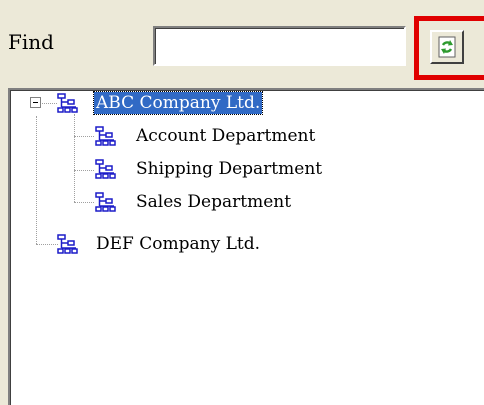  I want to click on tree-node-account-department: Account Department, so click(225, 136).